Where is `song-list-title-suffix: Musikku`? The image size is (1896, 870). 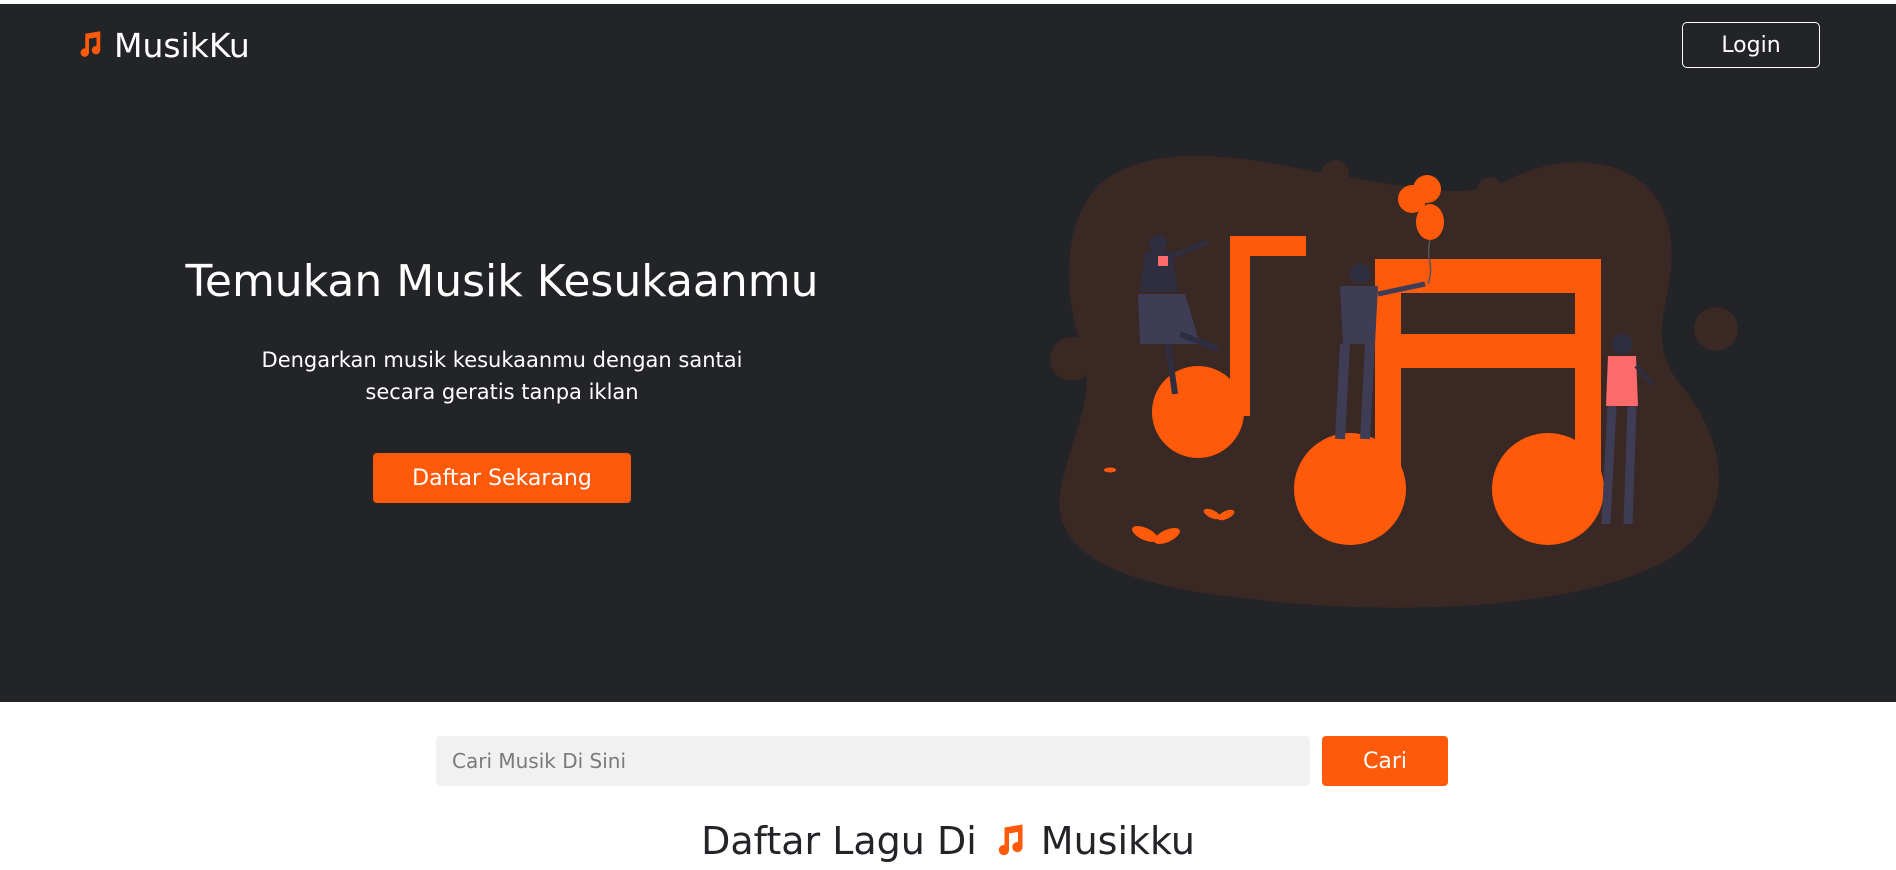 song-list-title-suffix: Musikku is located at coordinates (1117, 841).